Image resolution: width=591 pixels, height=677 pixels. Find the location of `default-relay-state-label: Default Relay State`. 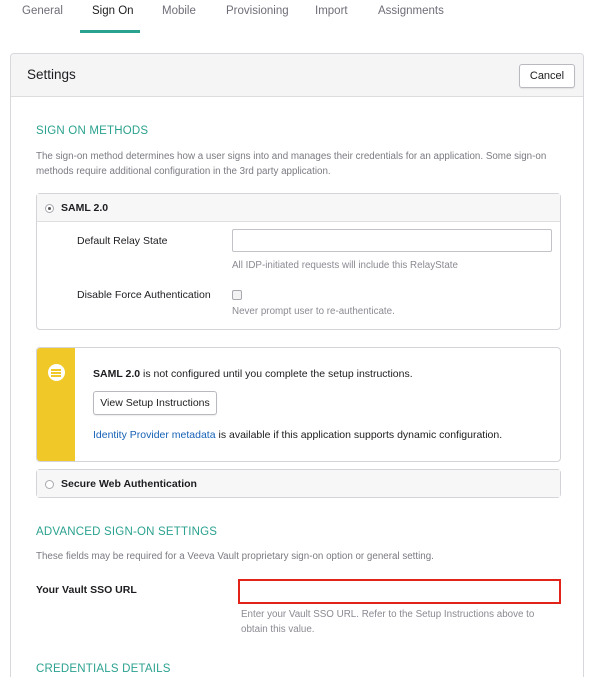

default-relay-state-label: Default Relay State is located at coordinates (122, 241).